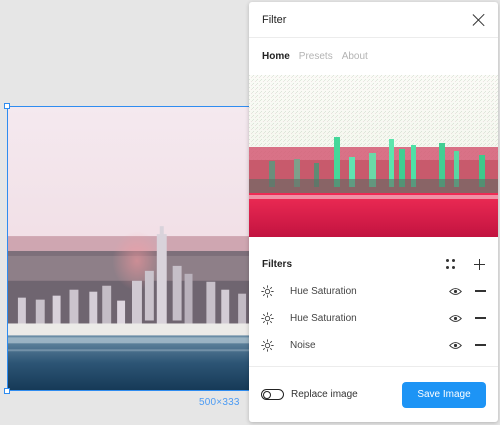 The height and width of the screenshot is (425, 500). Describe the element at coordinates (373, 345) in the screenshot. I see `filter-row: Noise` at that location.